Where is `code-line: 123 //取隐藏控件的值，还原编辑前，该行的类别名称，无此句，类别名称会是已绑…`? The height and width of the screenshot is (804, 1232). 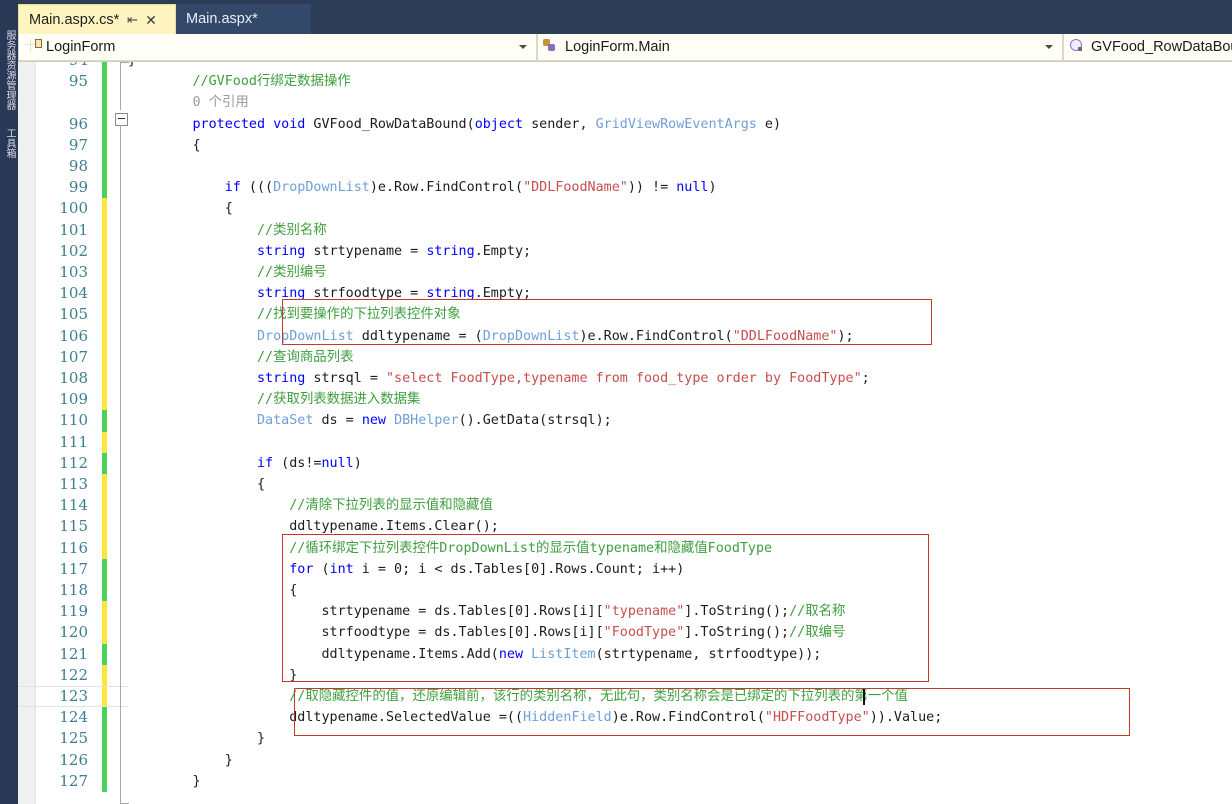
code-line: 123 //取隐藏控件的值，还原编辑前，该行的类别名称，无此句，类别名称会是已绑… is located at coordinates (625, 697).